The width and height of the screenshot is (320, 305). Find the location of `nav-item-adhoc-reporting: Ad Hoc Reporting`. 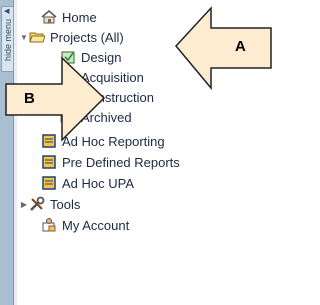

nav-item-adhoc-reporting: Ad Hoc Reporting is located at coordinates (103, 141).